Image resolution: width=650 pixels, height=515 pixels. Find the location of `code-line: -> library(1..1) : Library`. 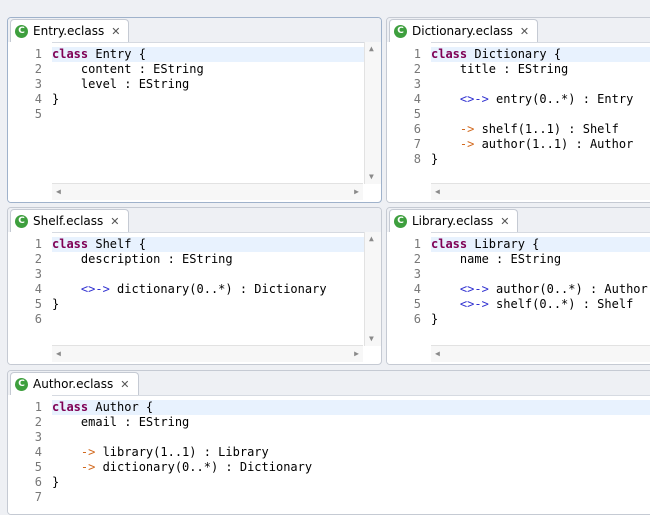

code-line: -> library(1..1) : Library is located at coordinates (351, 452).